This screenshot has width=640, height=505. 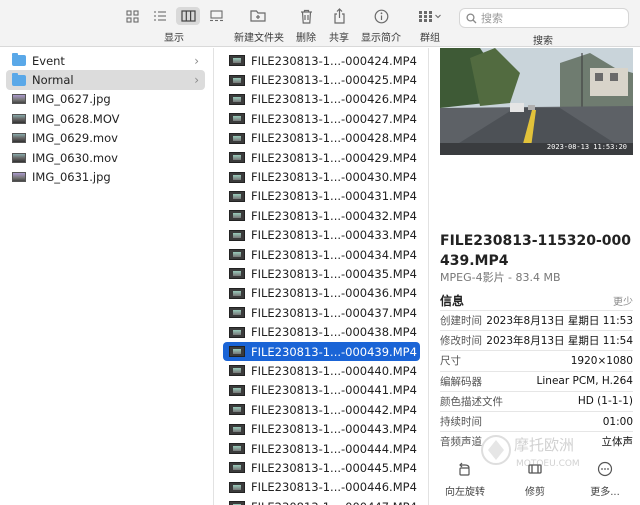 I want to click on show-less-link: 更少, so click(x=623, y=300).